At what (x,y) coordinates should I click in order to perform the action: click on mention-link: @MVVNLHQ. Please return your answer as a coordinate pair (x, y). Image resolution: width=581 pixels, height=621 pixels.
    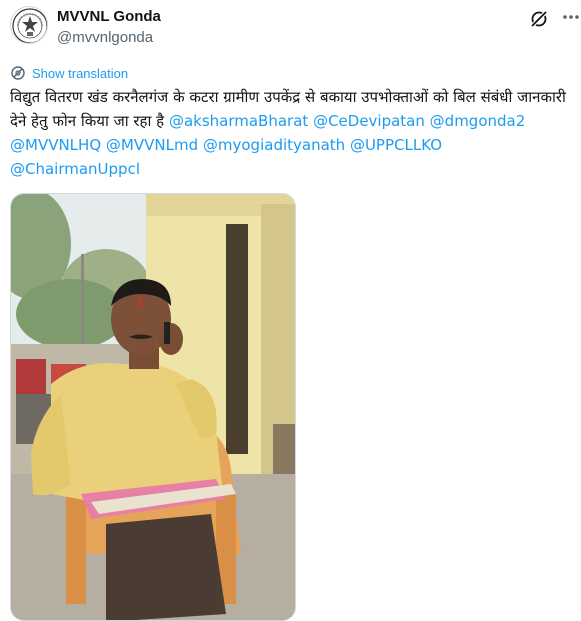
    Looking at the image, I should click on (55, 145).